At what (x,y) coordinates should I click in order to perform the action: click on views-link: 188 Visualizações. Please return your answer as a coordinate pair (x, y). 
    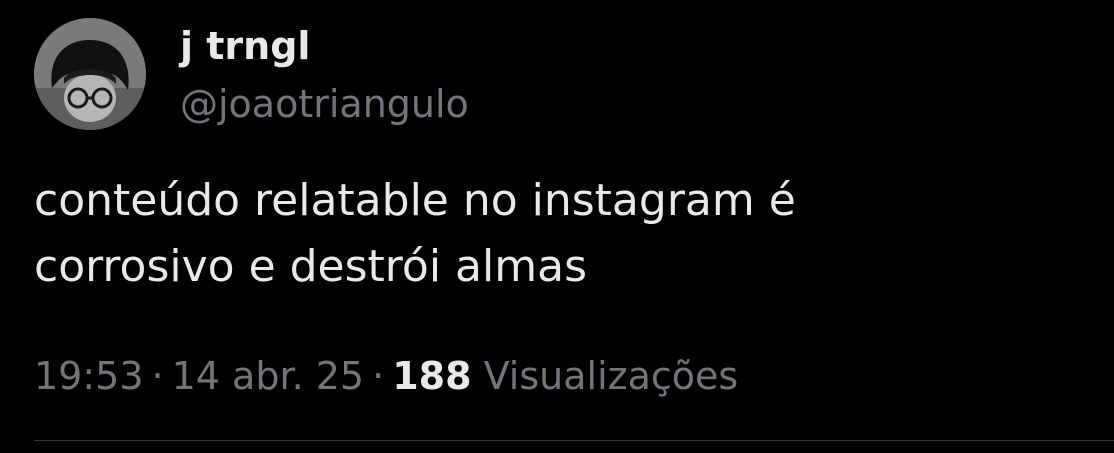
    Looking at the image, I should click on (565, 376).